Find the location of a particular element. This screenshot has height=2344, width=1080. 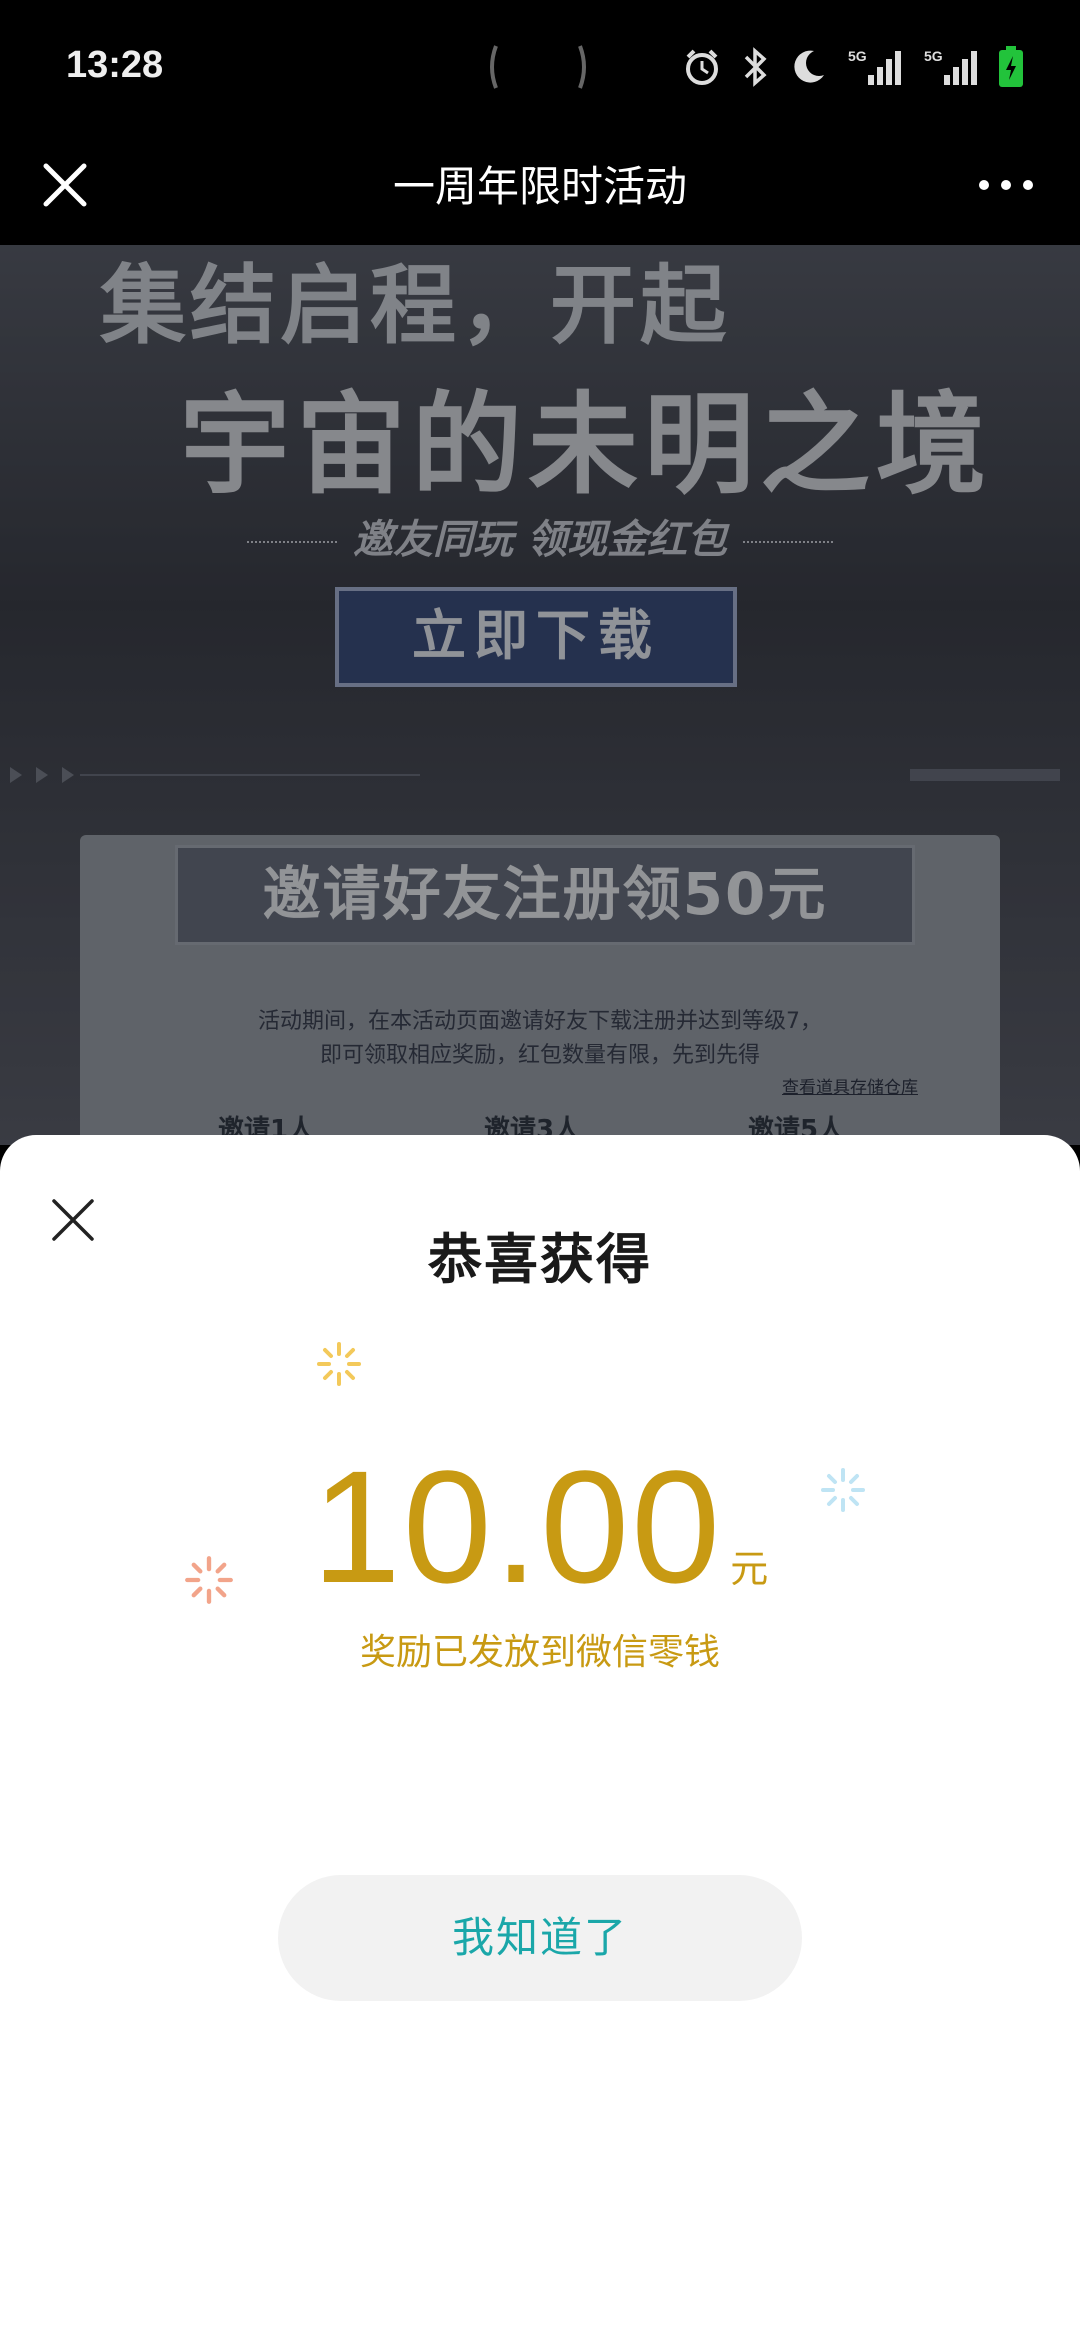

sparkle-icon is located at coordinates (339, 1364).